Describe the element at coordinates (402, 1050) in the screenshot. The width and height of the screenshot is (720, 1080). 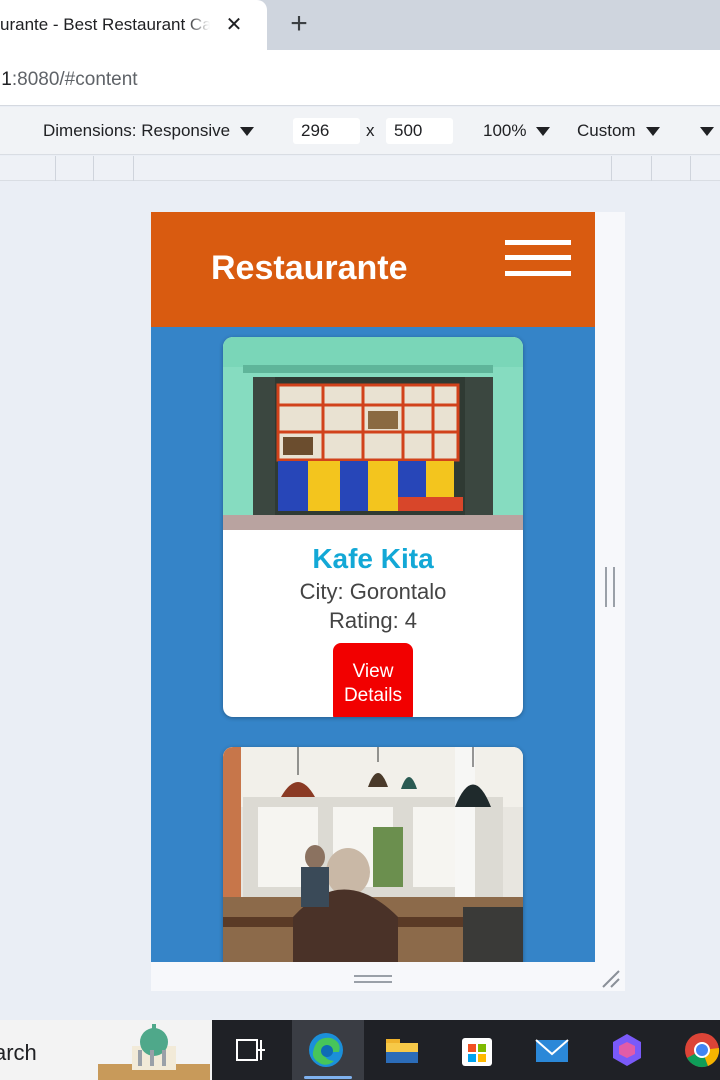
I see `file-explorer-icon` at that location.